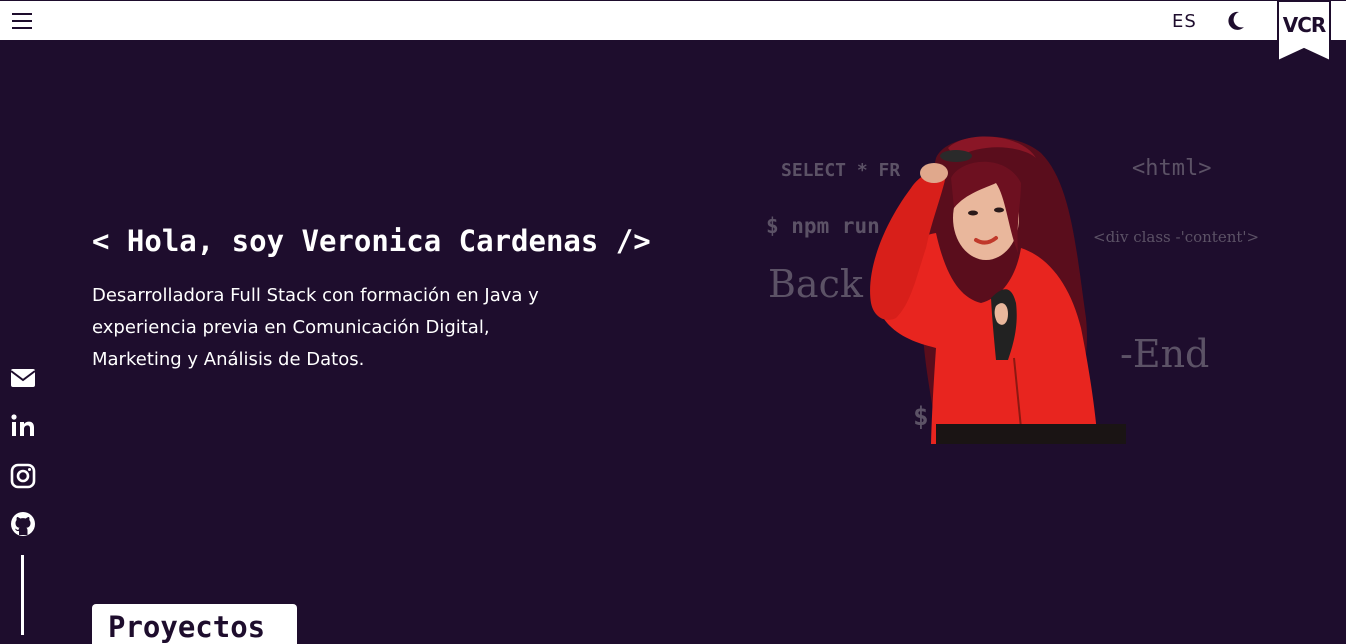  Describe the element at coordinates (371, 241) in the screenshot. I see `hero-title: < Hola, soy Veronica Cardenas />` at that location.